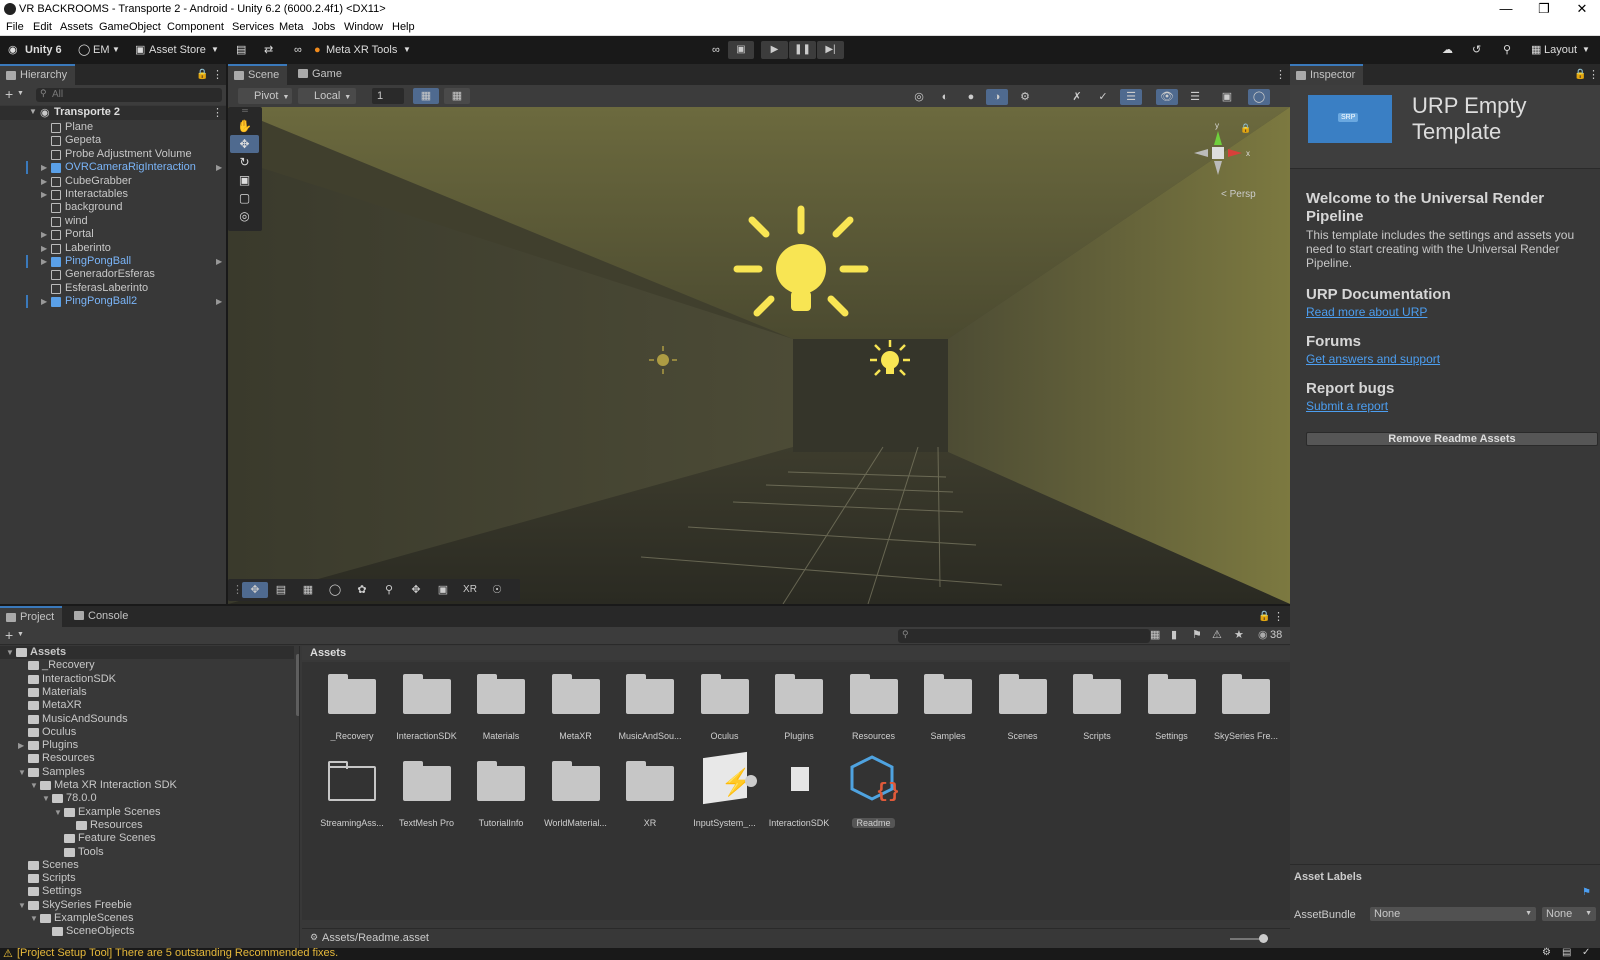  I want to click on meta-xr-tools-button: Meta XR Tools, so click(361, 50).